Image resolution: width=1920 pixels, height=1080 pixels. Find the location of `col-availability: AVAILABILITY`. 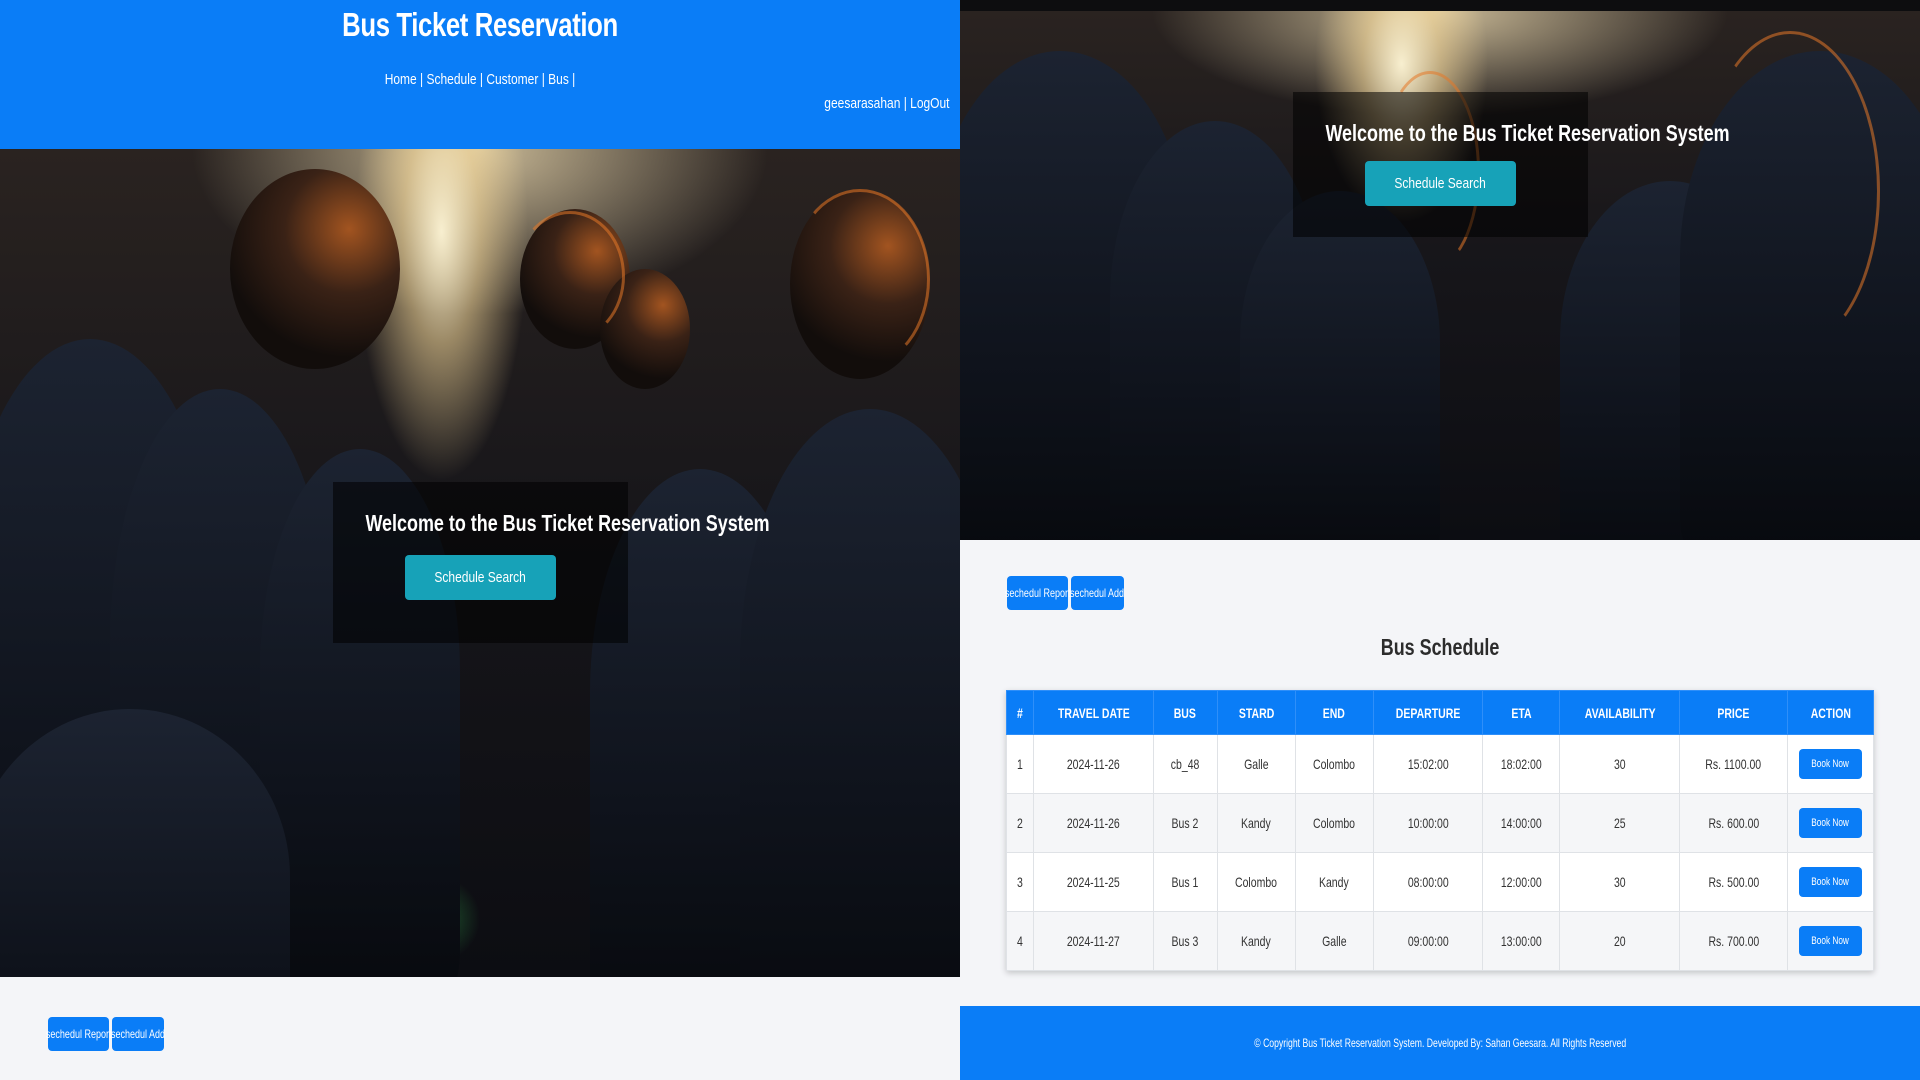

col-availability: AVAILABILITY is located at coordinates (1620, 712).